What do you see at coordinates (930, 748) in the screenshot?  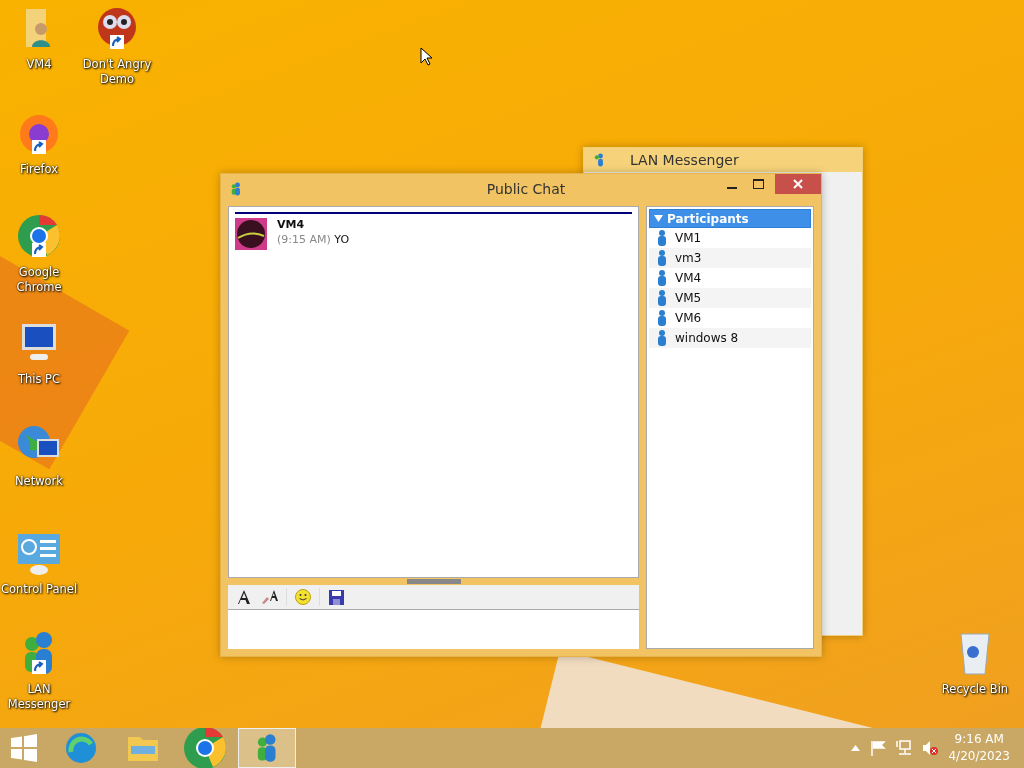 I see `speaker-muted-icon` at bounding box center [930, 748].